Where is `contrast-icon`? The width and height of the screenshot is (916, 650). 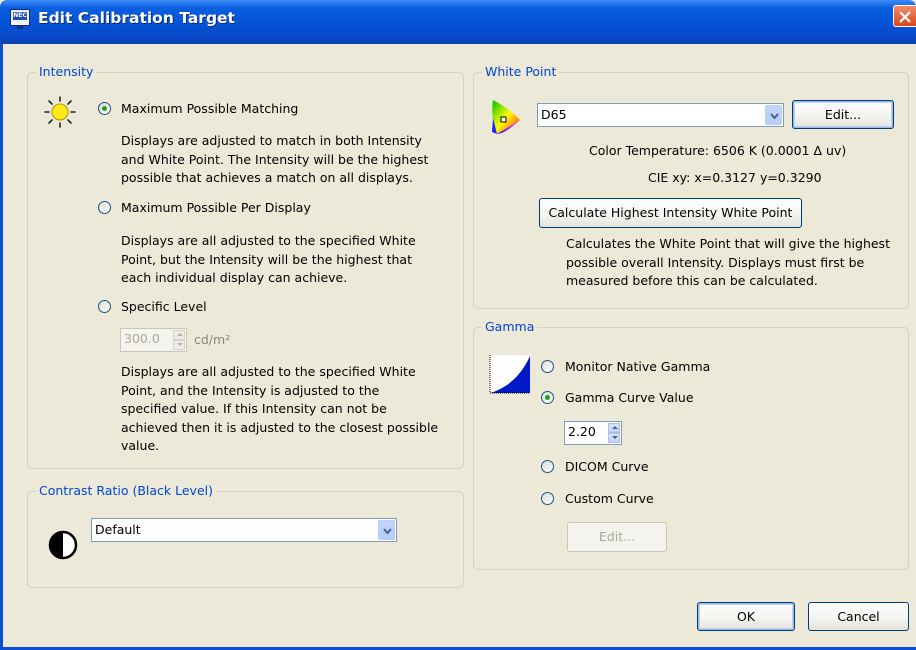
contrast-icon is located at coordinates (63, 545).